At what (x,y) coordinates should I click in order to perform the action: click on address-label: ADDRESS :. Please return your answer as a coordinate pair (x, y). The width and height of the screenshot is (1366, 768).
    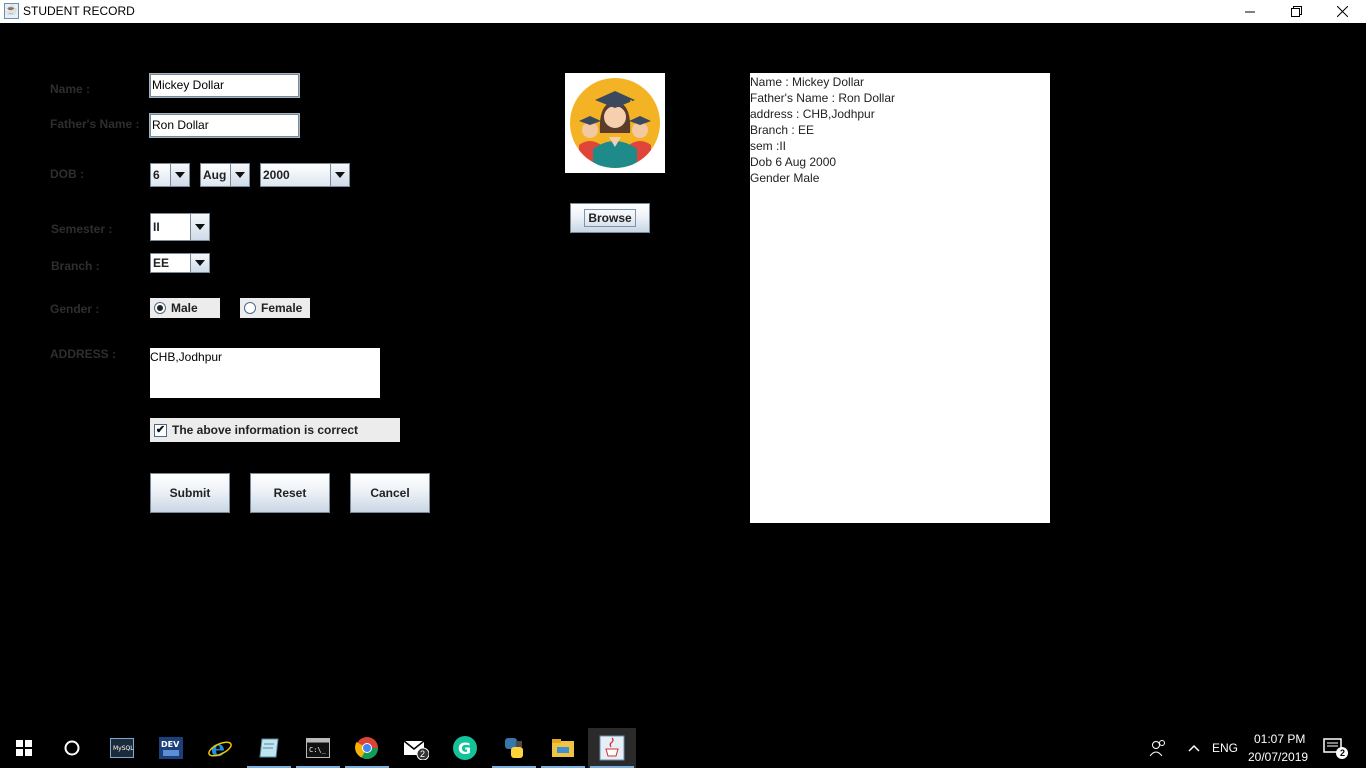
    Looking at the image, I should click on (83, 354).